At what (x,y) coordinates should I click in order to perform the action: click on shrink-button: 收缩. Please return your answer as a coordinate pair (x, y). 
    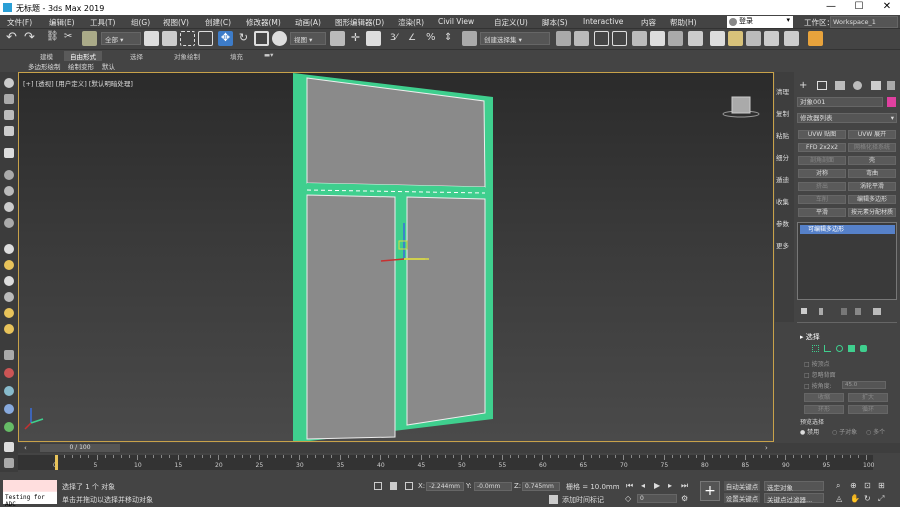
    Looking at the image, I should click on (824, 397).